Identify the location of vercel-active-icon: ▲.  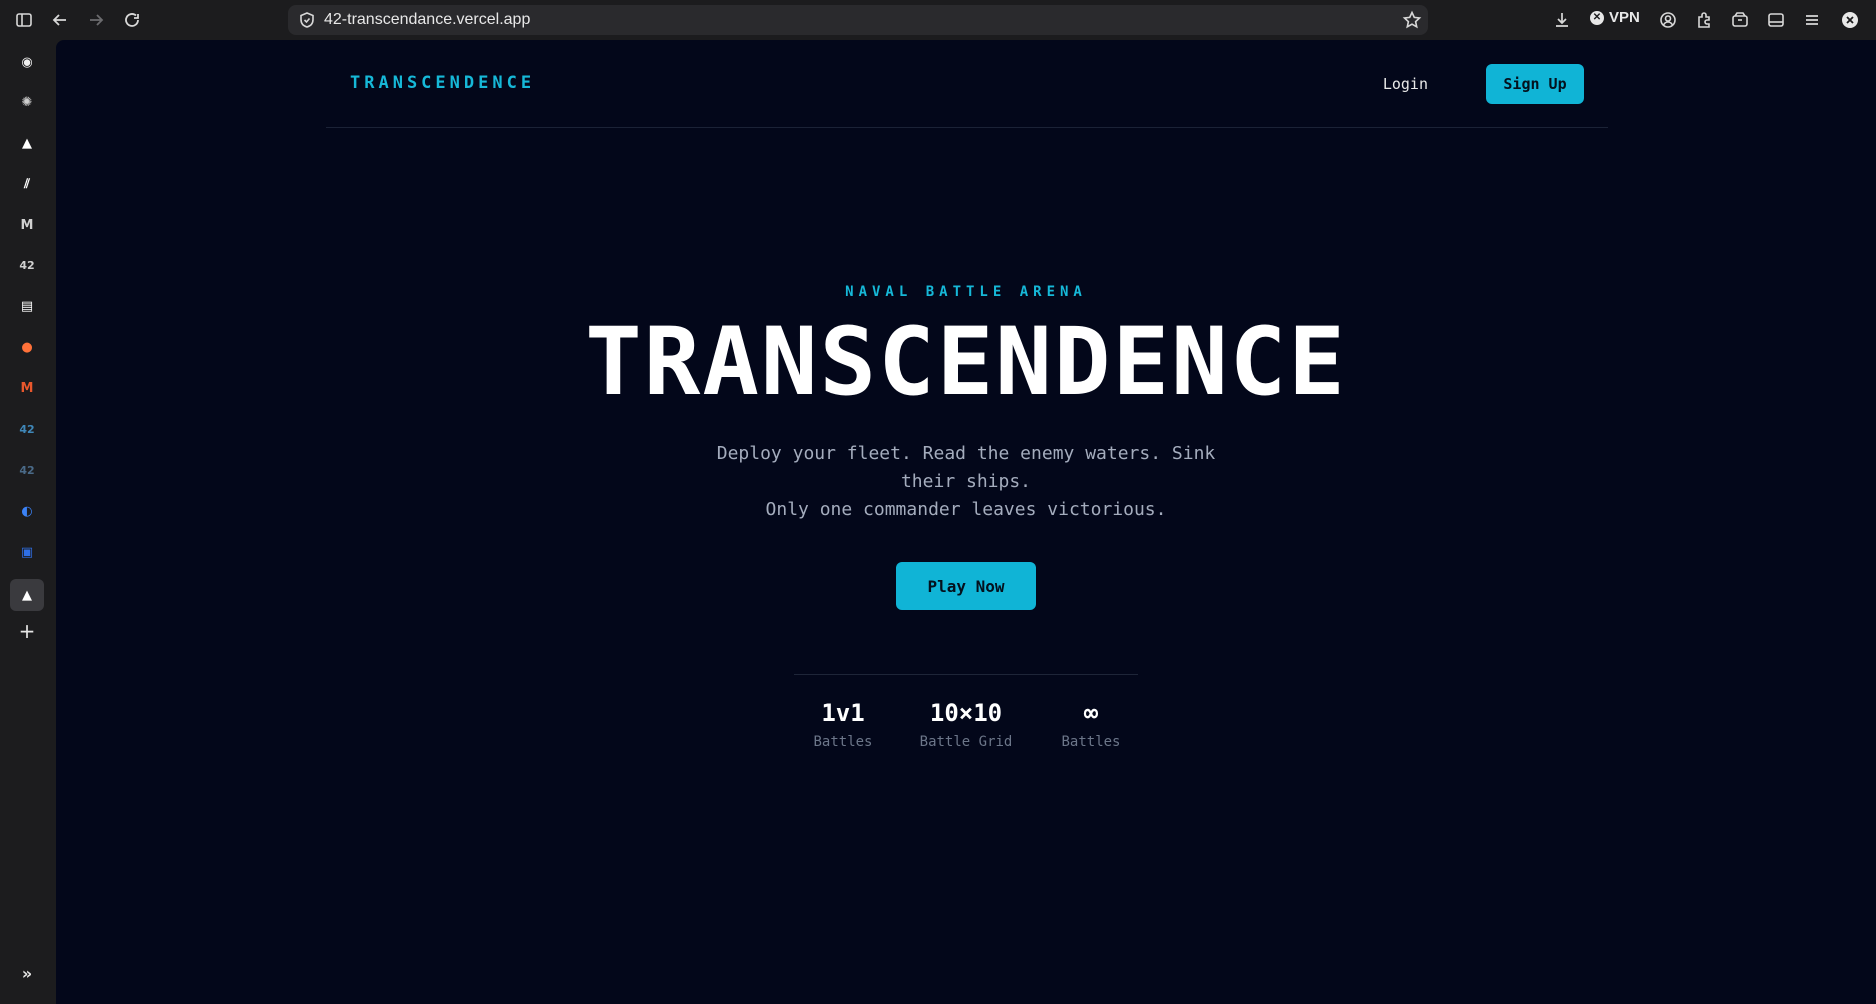
(27, 595).